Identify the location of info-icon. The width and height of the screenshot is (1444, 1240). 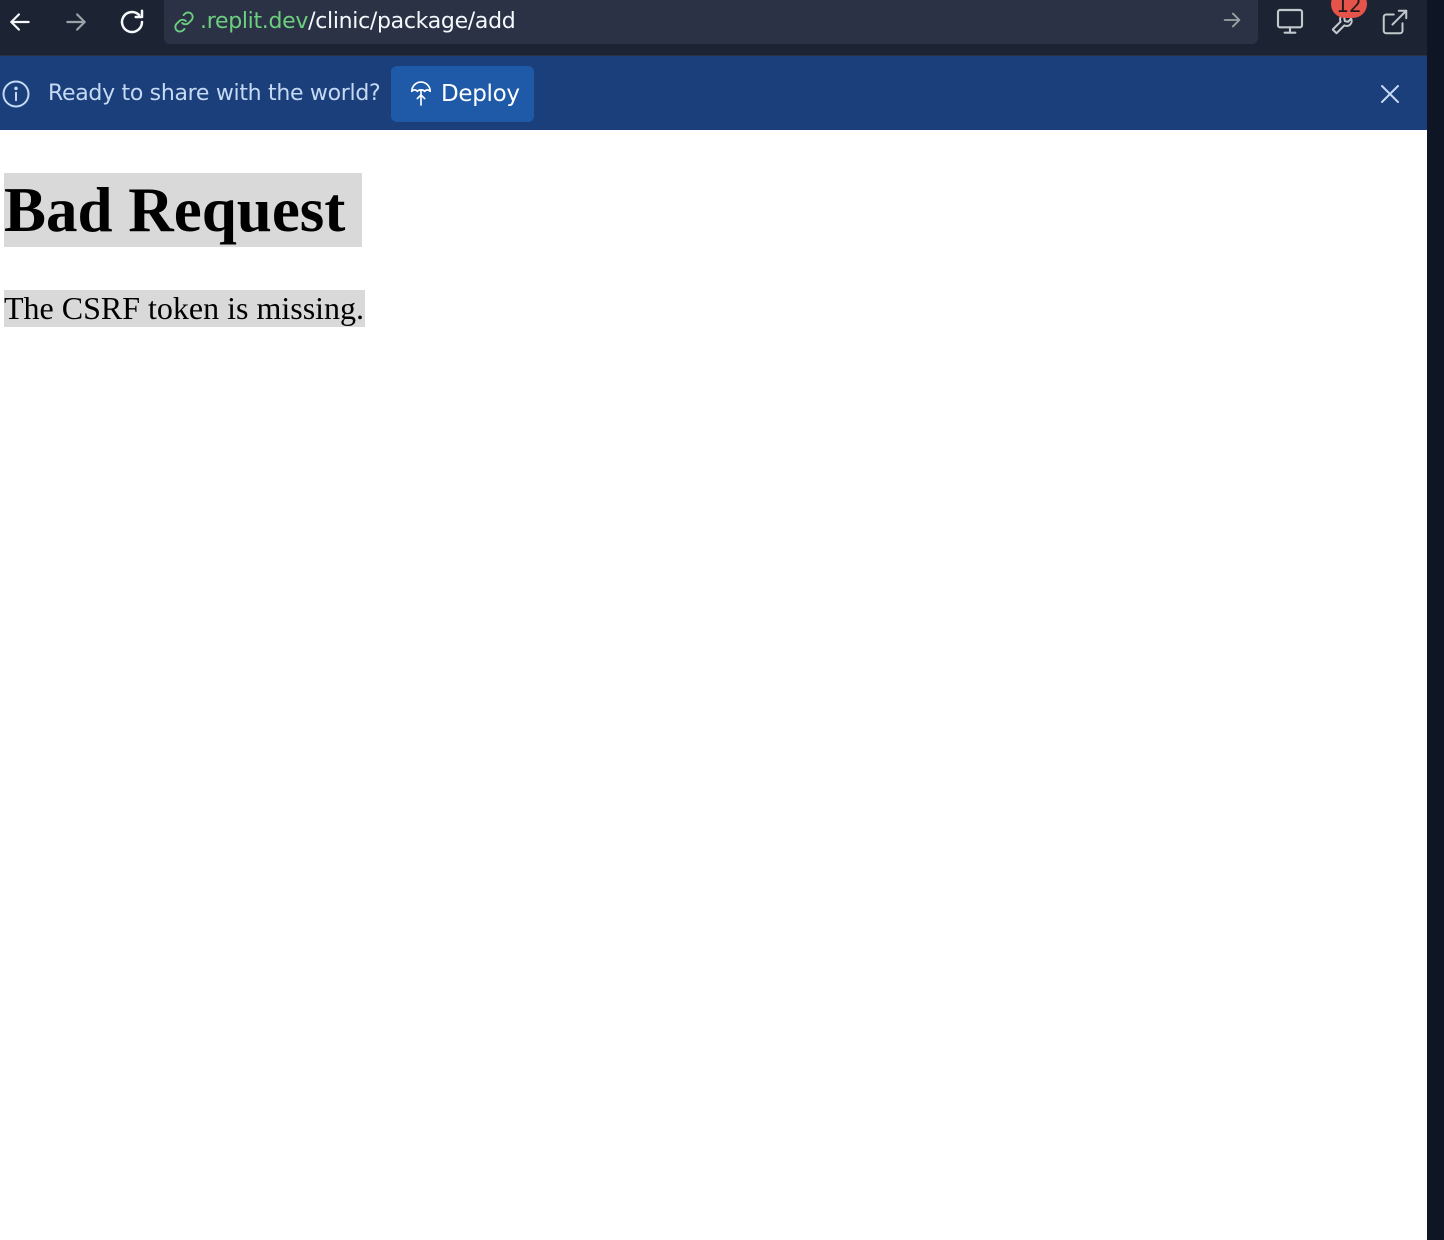
(16, 94).